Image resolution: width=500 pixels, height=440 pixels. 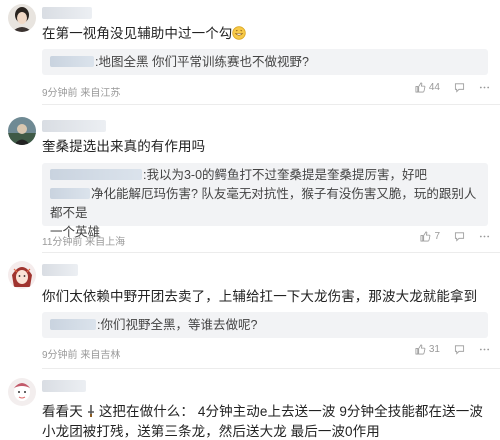 What do you see at coordinates (91, 411) in the screenshot?
I see `sword-emoji-icon` at bounding box center [91, 411].